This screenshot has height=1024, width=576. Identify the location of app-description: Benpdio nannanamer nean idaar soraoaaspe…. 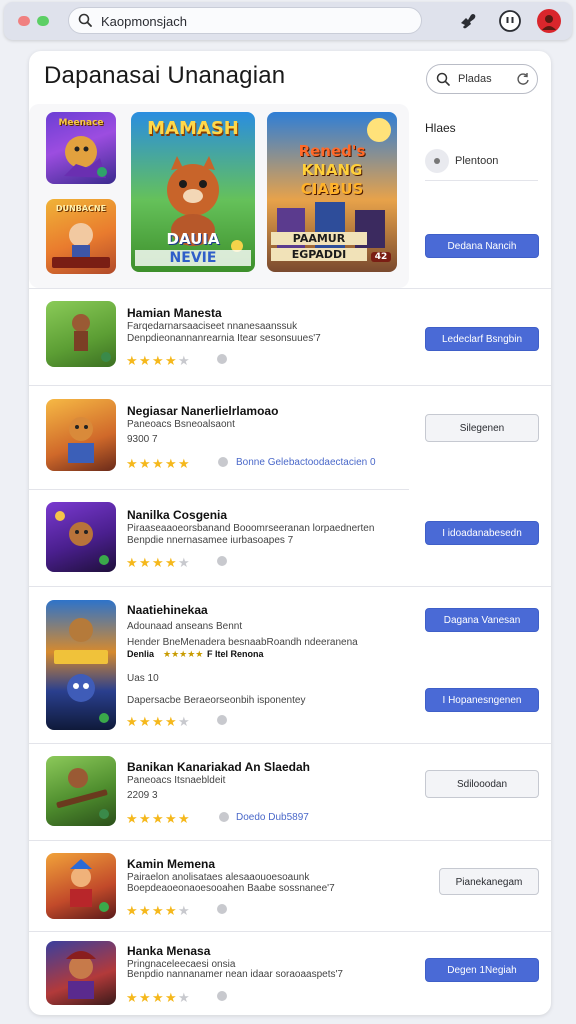
(235, 974).